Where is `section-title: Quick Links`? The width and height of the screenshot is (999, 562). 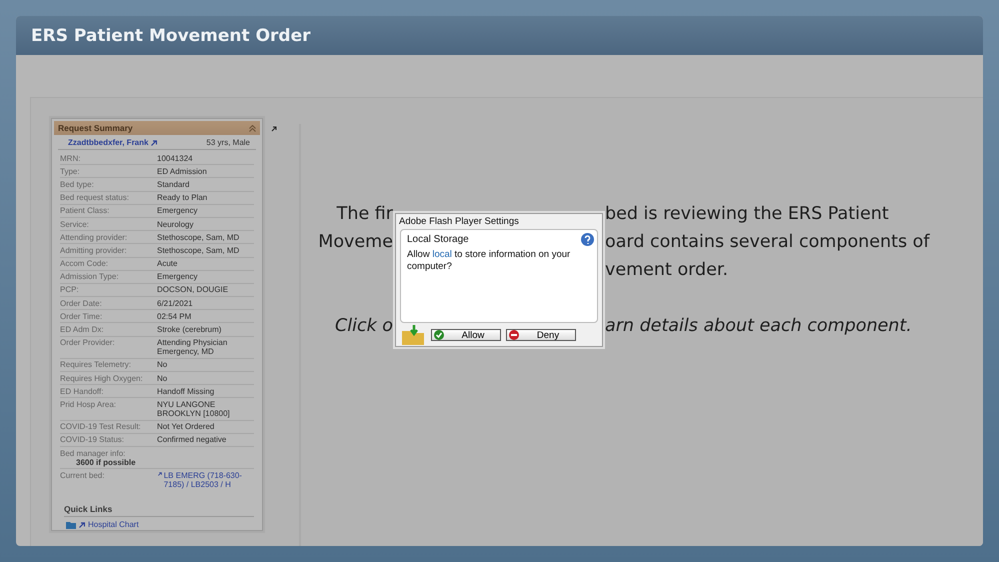
section-title: Quick Links is located at coordinates (159, 511).